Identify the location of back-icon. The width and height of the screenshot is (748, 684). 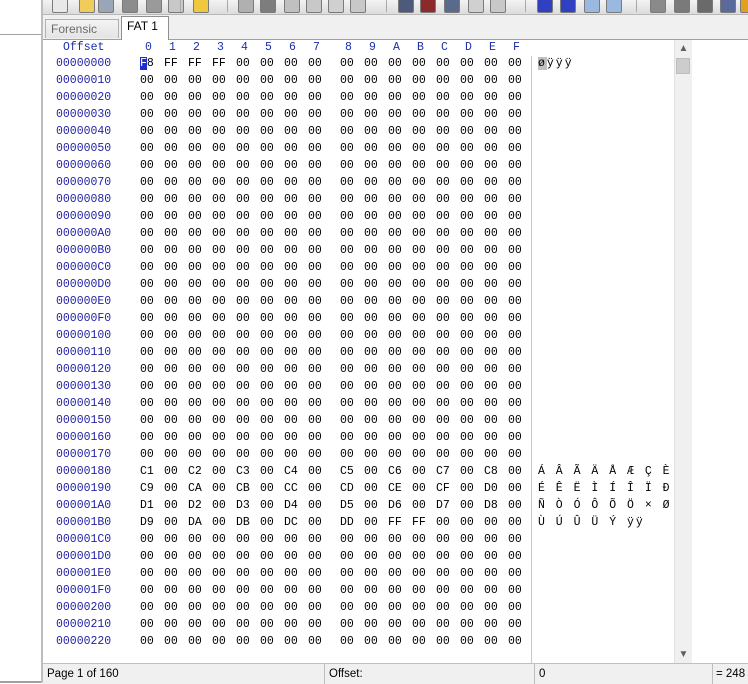
(592, 6).